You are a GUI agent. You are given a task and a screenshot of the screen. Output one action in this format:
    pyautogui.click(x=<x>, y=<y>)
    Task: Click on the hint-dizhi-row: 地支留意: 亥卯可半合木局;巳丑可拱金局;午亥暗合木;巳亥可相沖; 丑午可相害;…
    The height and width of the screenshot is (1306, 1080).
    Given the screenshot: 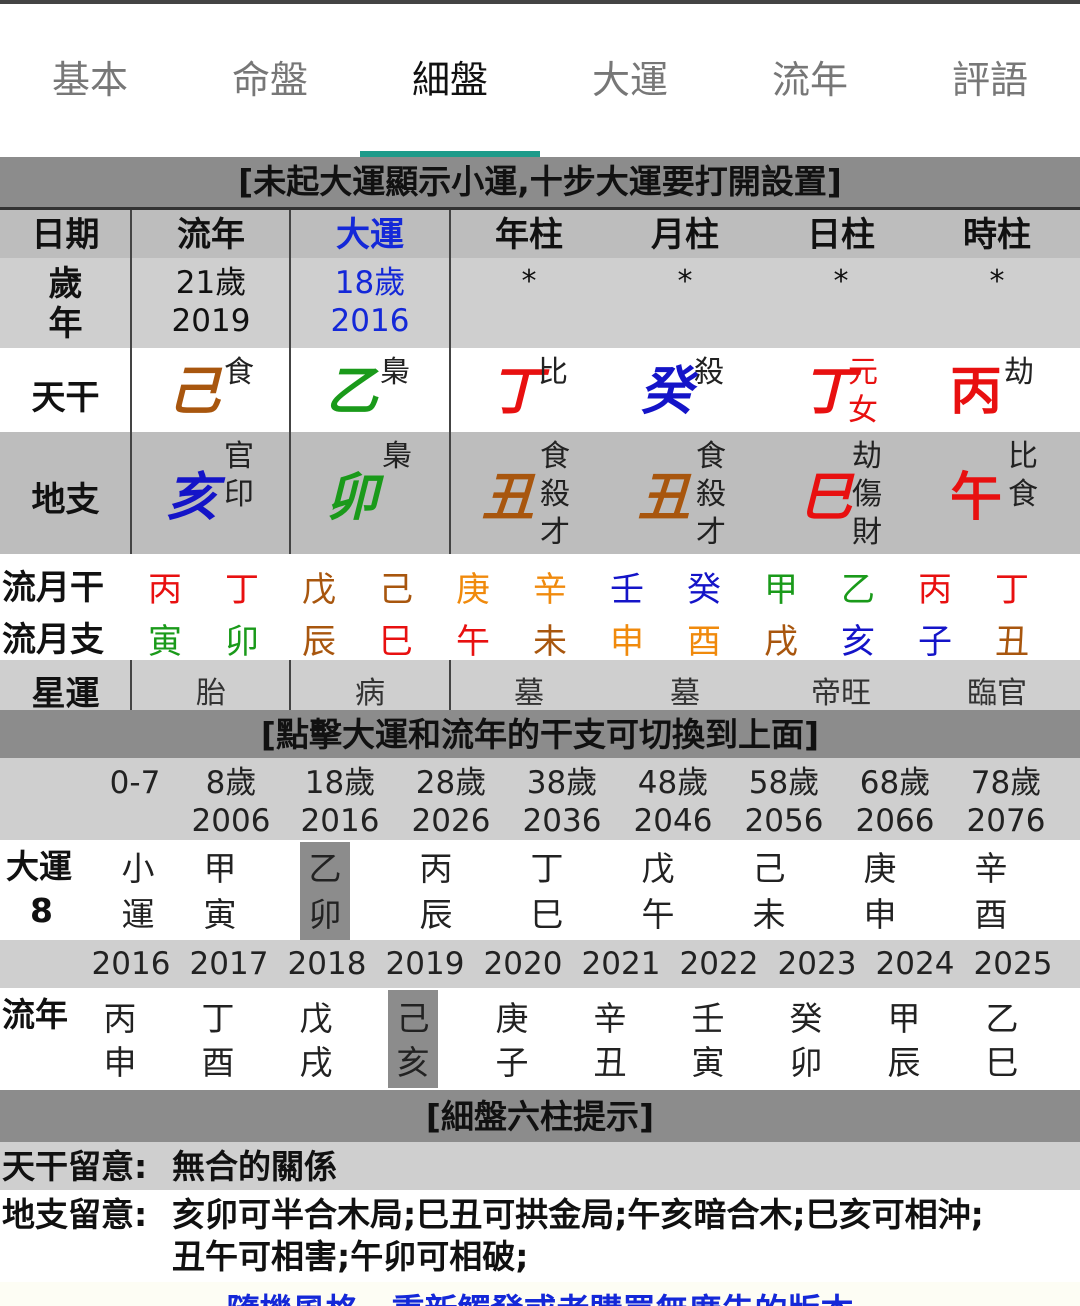 What is the action you would take?
    pyautogui.click(x=540, y=1236)
    